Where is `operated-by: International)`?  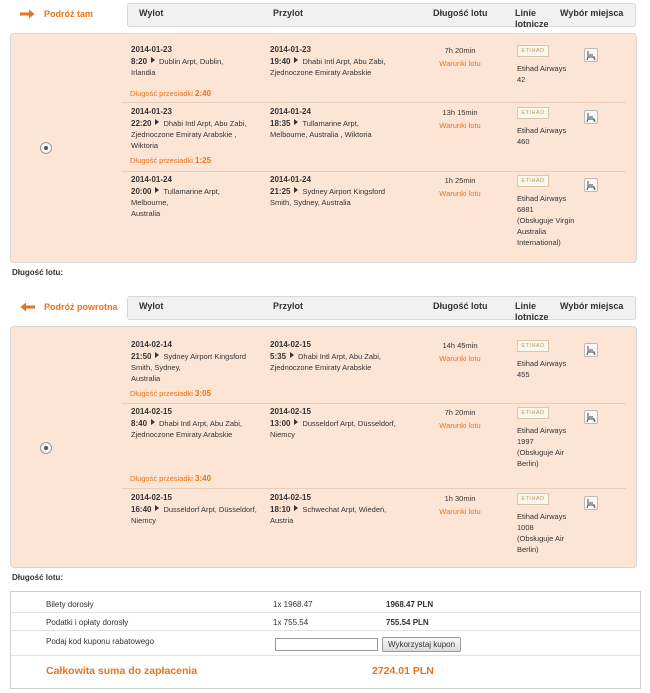
operated-by: International) is located at coordinates (539, 242).